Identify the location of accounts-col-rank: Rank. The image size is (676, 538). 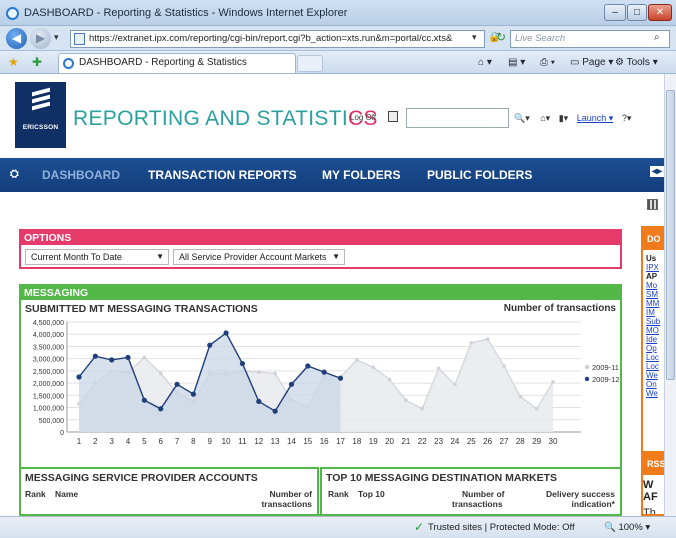
(35, 494).